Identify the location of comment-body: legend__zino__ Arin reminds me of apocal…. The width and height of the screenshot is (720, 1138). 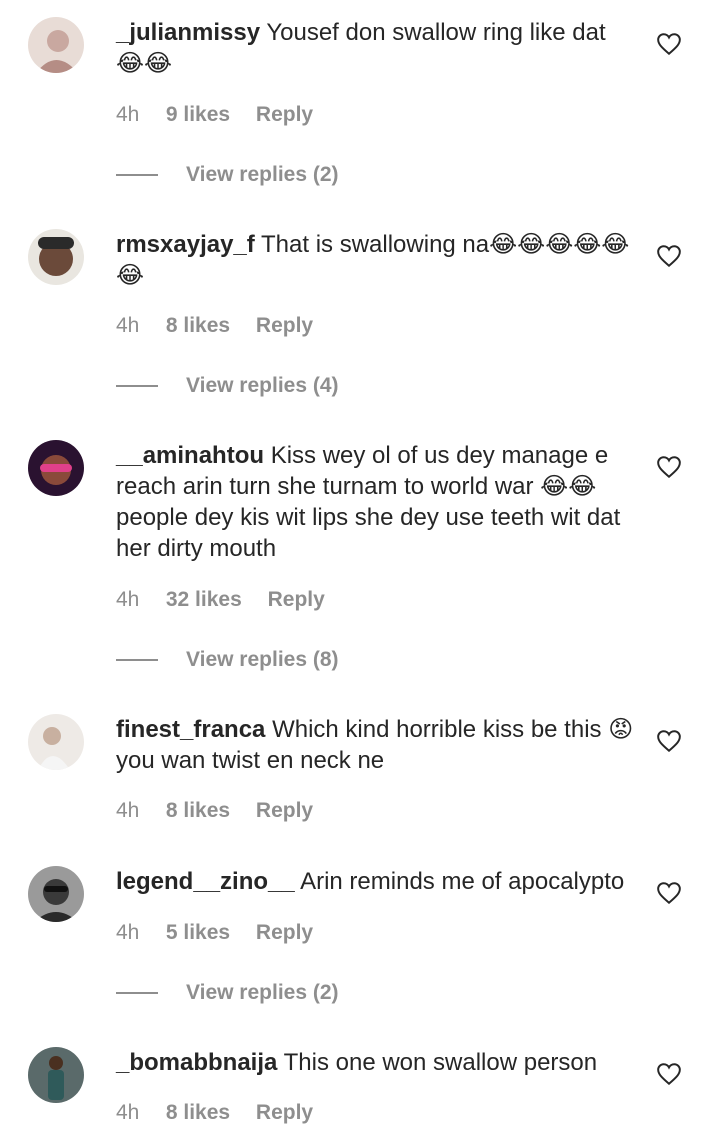
(376, 881).